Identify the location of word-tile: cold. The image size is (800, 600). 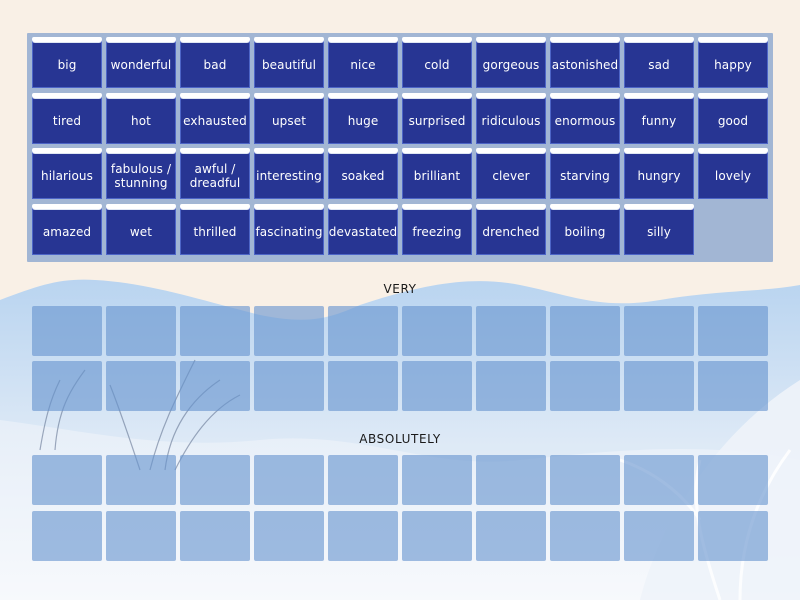
(437, 62).